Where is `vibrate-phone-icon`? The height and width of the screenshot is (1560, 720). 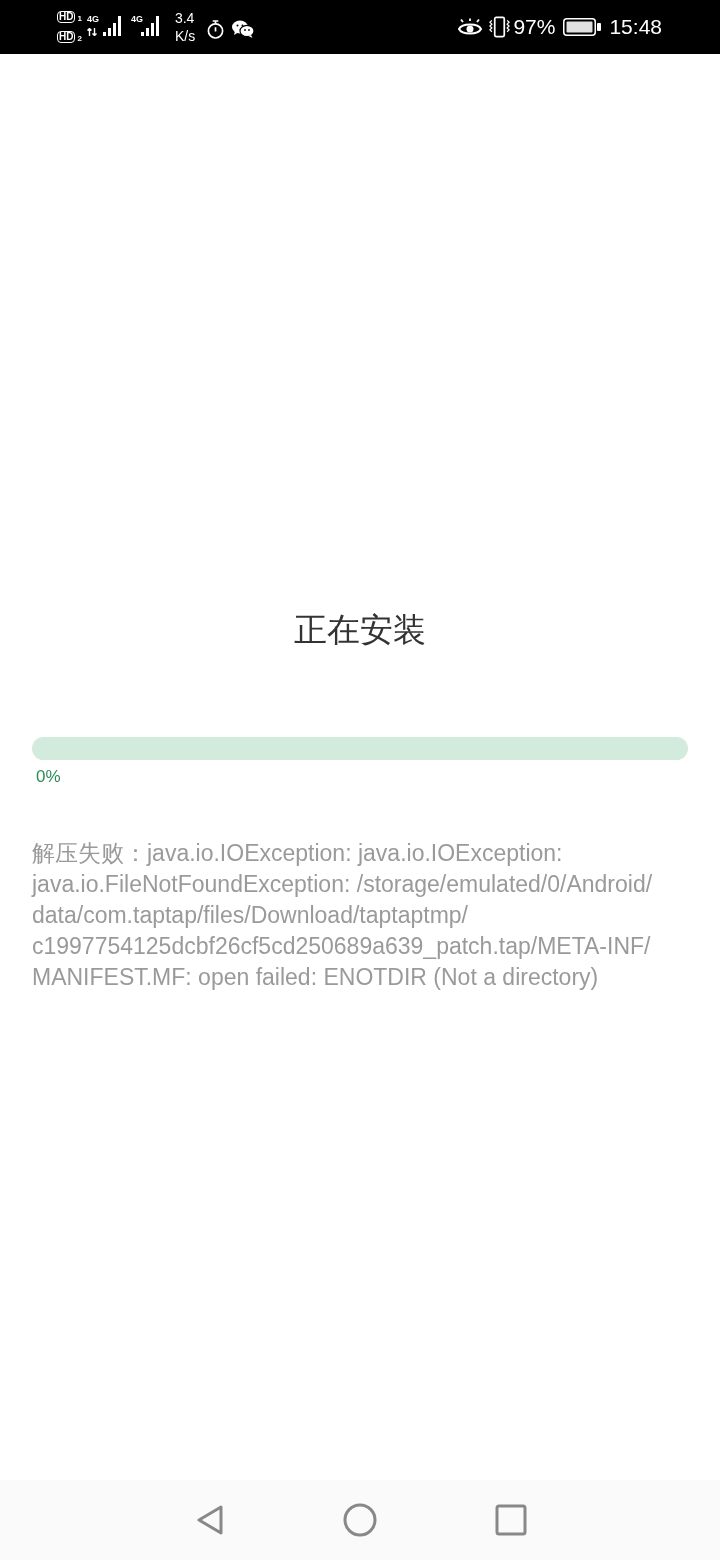 vibrate-phone-icon is located at coordinates (500, 27).